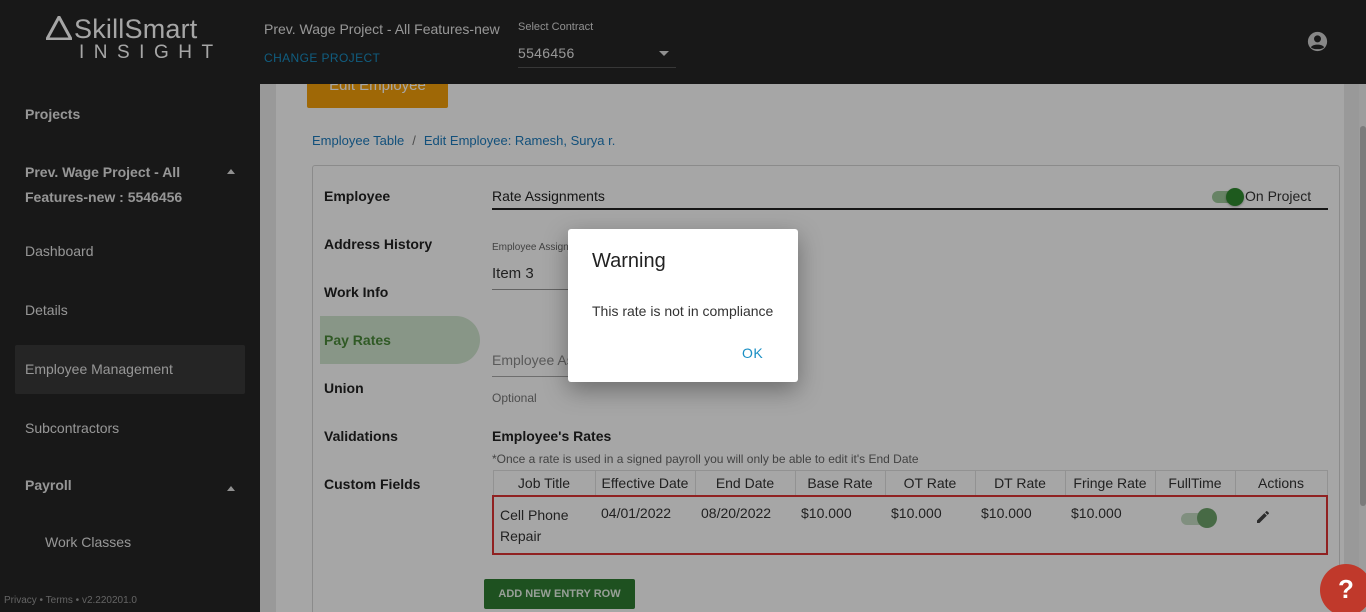 This screenshot has height=612, width=1366. I want to click on help-button: ?, so click(1343, 588).